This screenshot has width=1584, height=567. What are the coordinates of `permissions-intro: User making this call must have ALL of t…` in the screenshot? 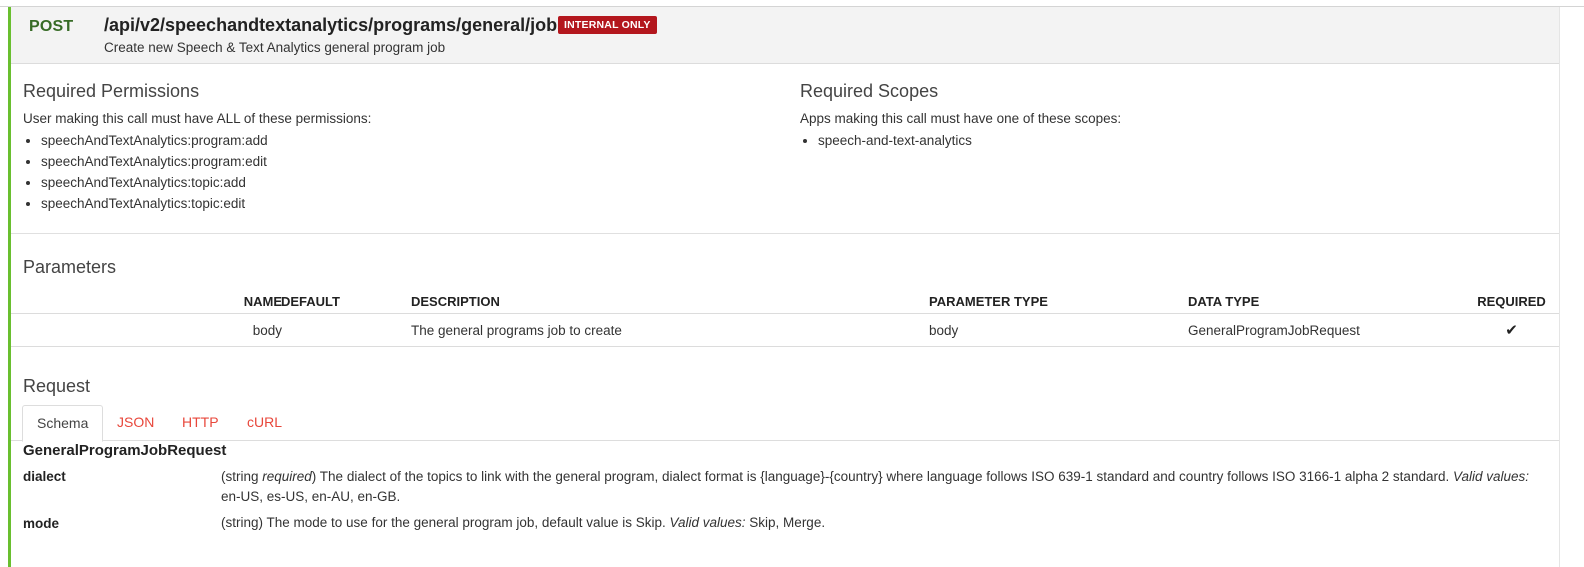 It's located at (197, 118).